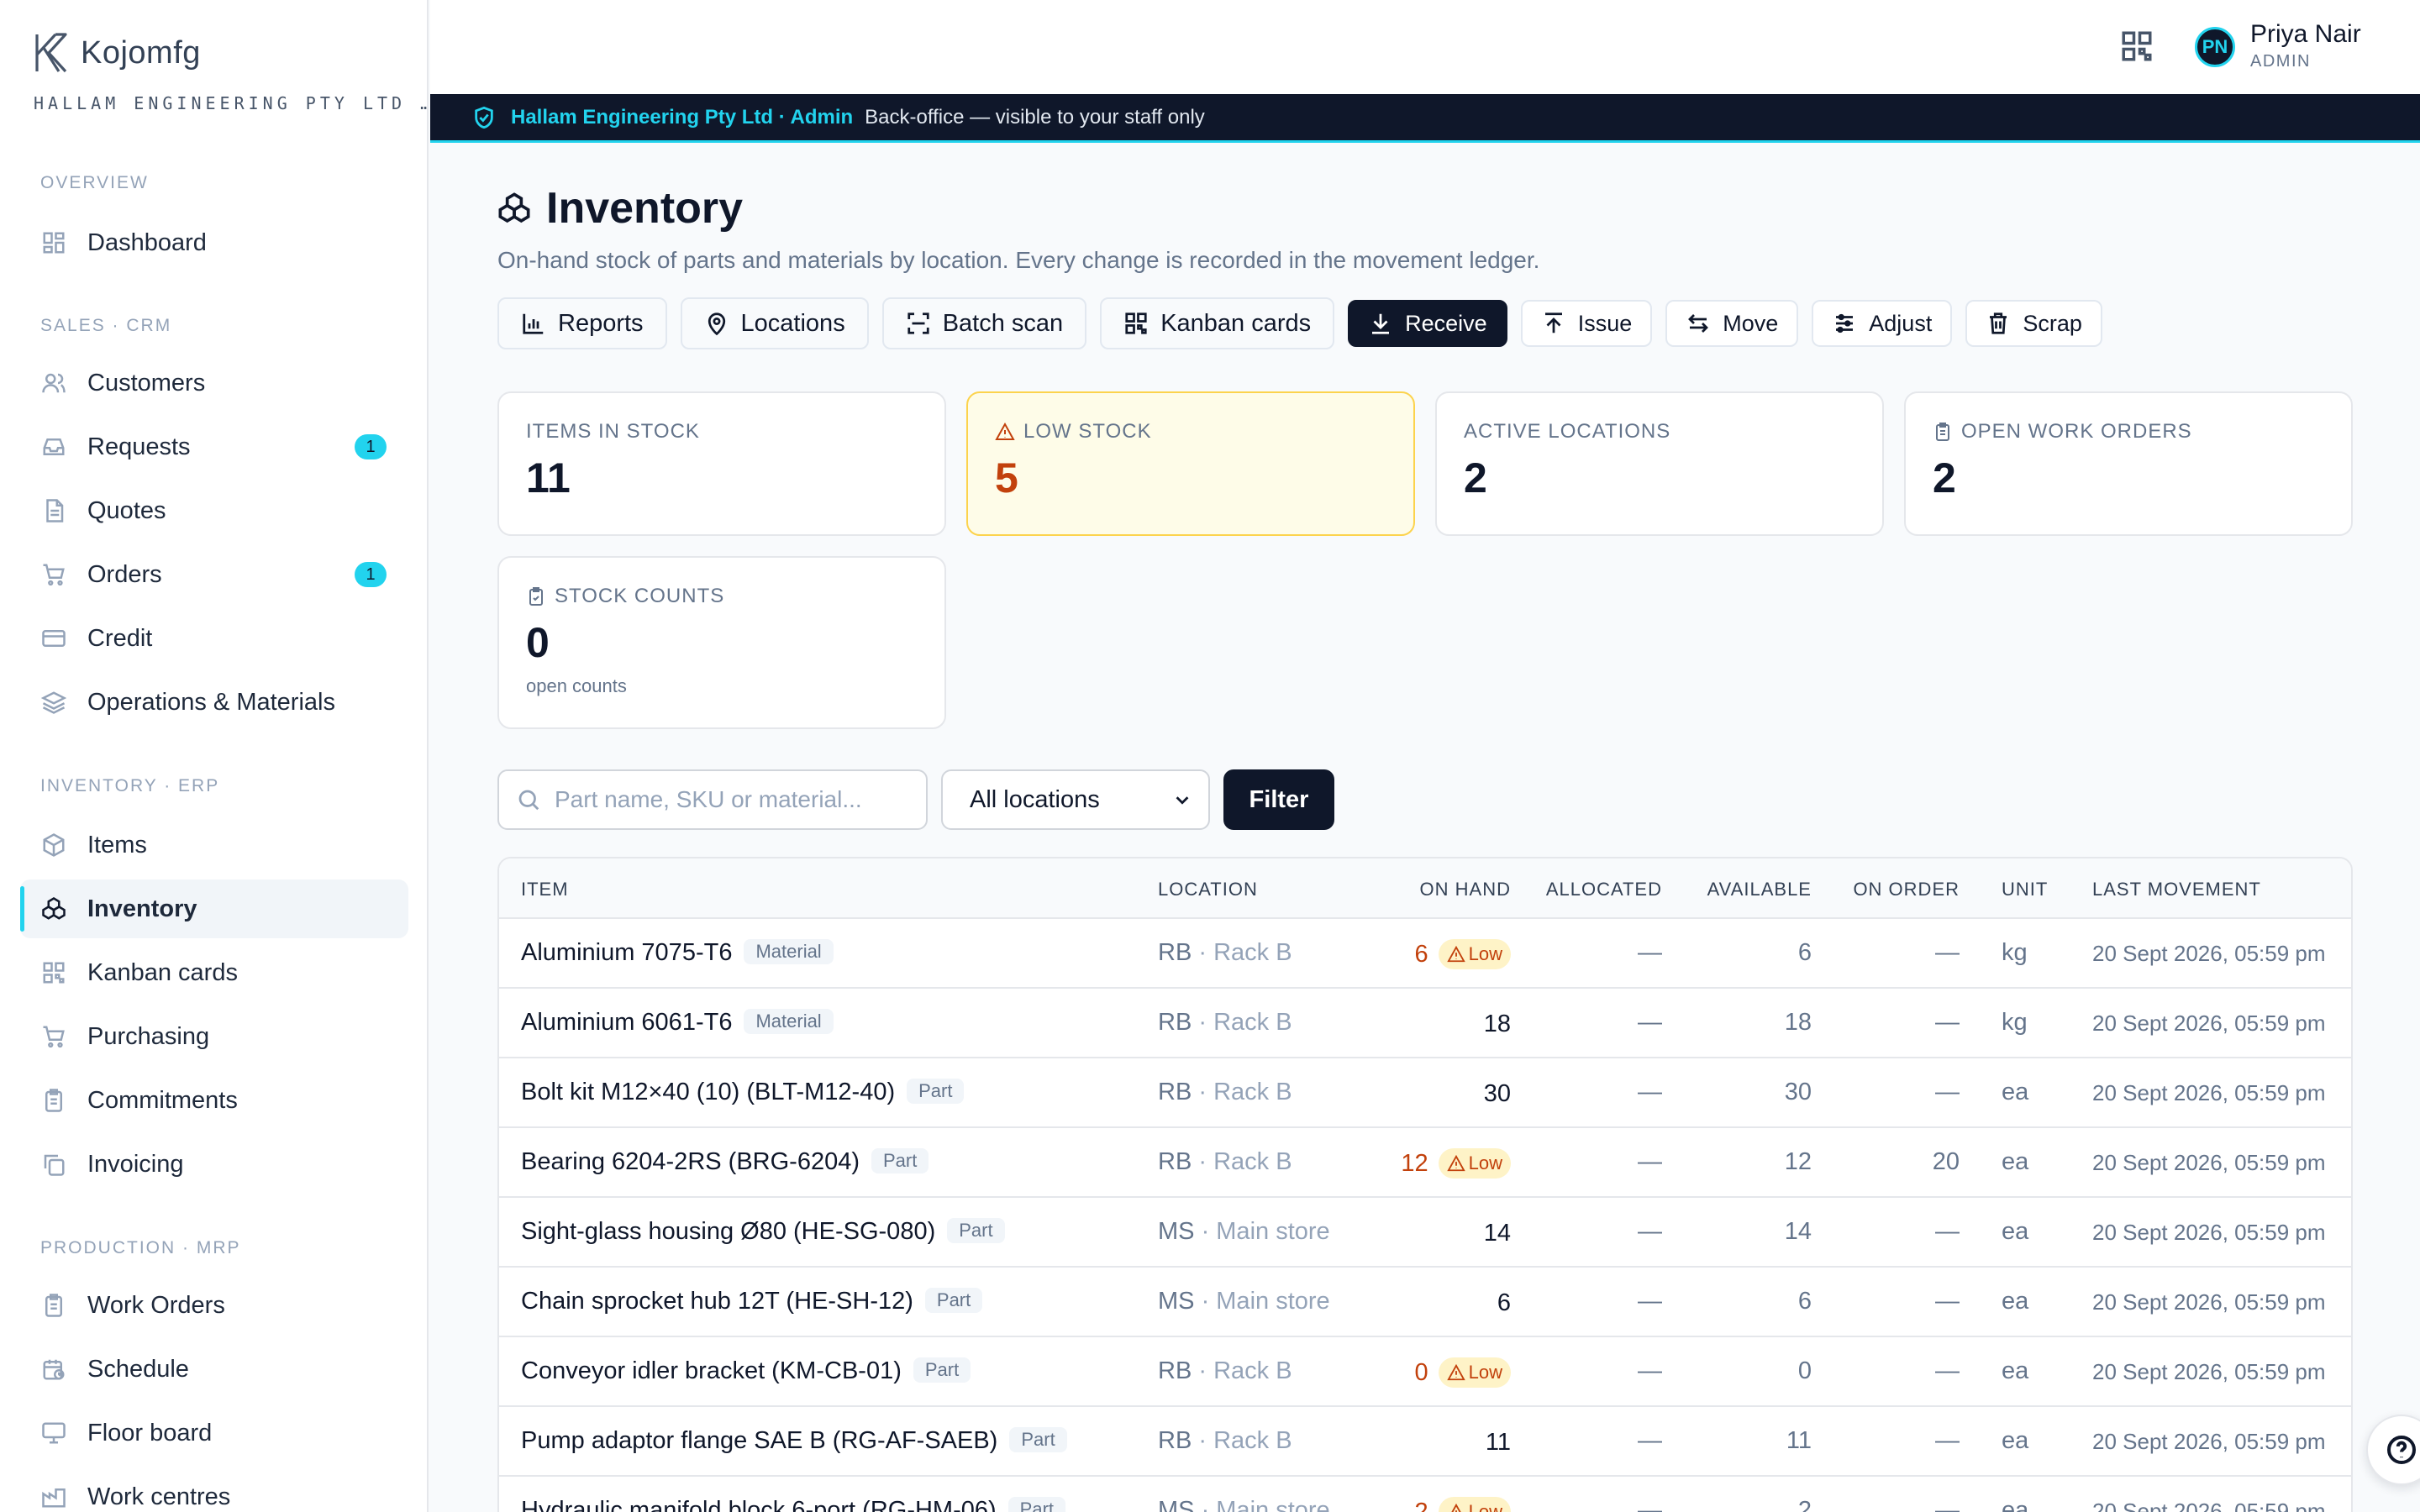 This screenshot has width=2420, height=1512. Describe the element at coordinates (2136, 46) in the screenshot. I see `qr-scan-button` at that location.